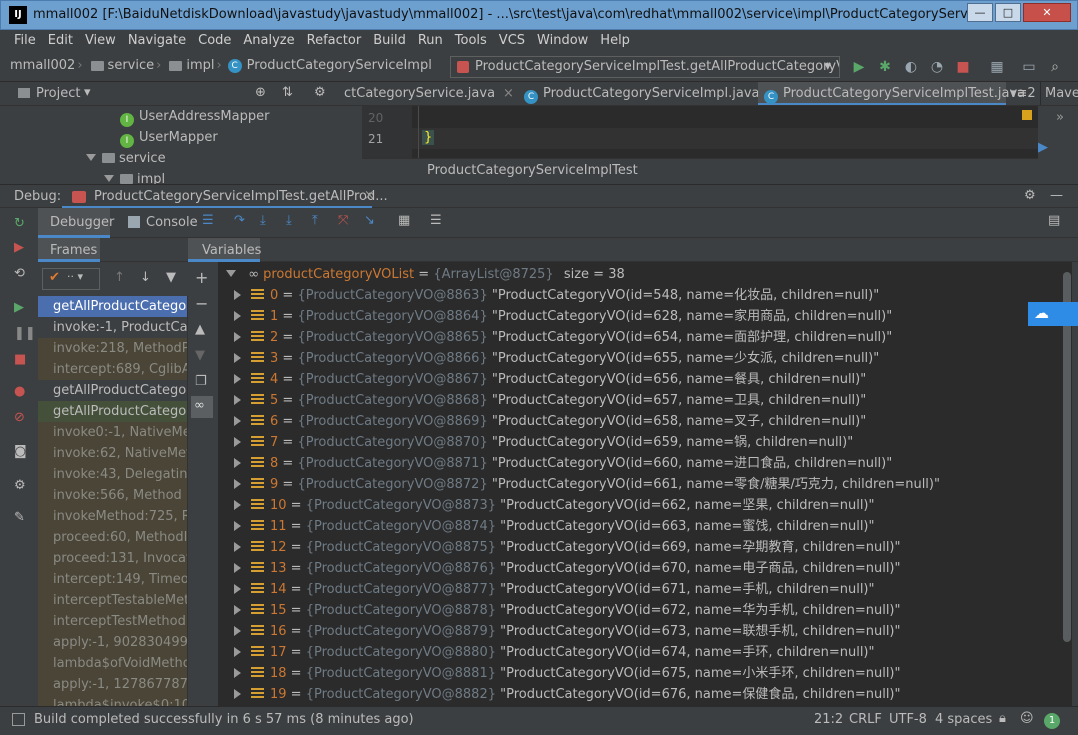 This screenshot has height=735, width=1078. I want to click on baidu-netdisk-badge: ☁, so click(1053, 314).